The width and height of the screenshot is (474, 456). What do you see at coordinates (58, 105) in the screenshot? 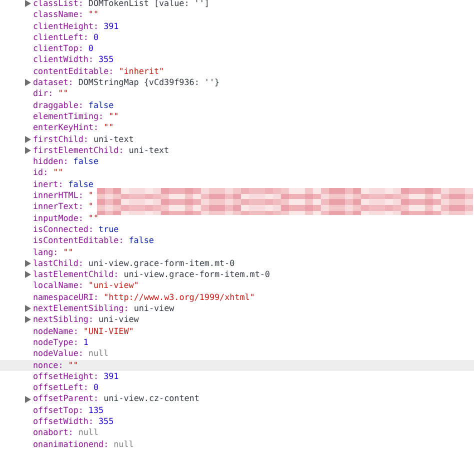
I see `property-name: draggable:` at bounding box center [58, 105].